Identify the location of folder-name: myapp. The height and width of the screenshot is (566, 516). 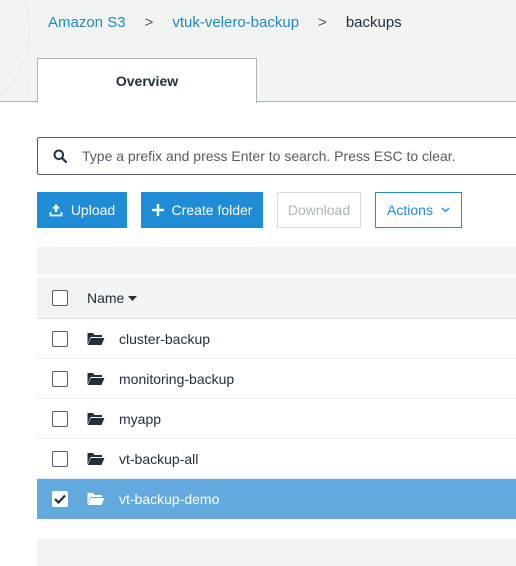
(140, 419).